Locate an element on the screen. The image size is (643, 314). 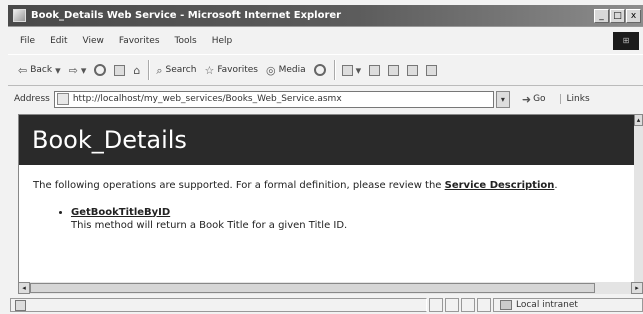
back-label: Back is located at coordinates (41, 70).